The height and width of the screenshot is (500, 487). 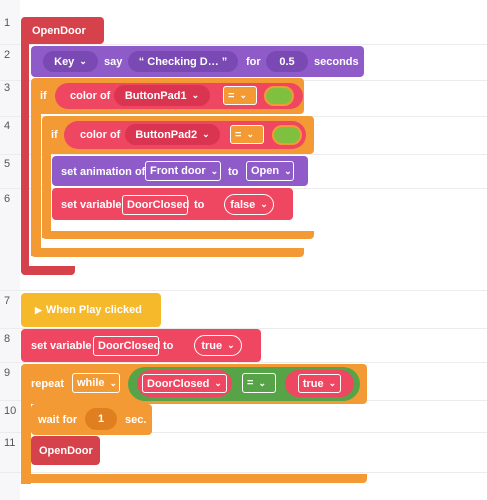 I want to click on animation-to-label: to, so click(x=233, y=172).